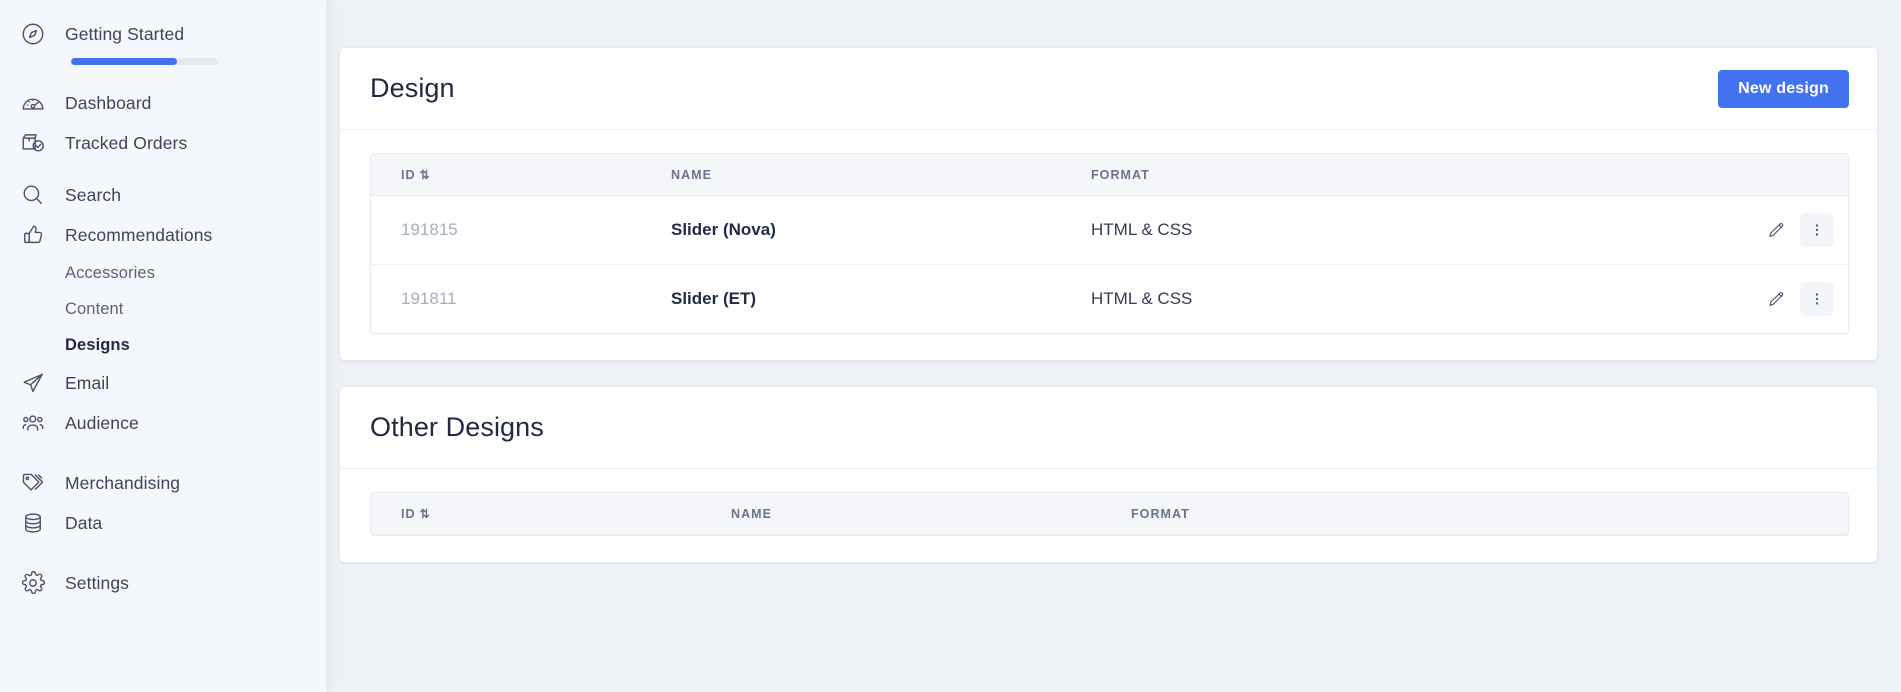 The image size is (1901, 692). I want to click on designs-table-header: ID ⇅ NAME FORMAT, so click(1109, 175).